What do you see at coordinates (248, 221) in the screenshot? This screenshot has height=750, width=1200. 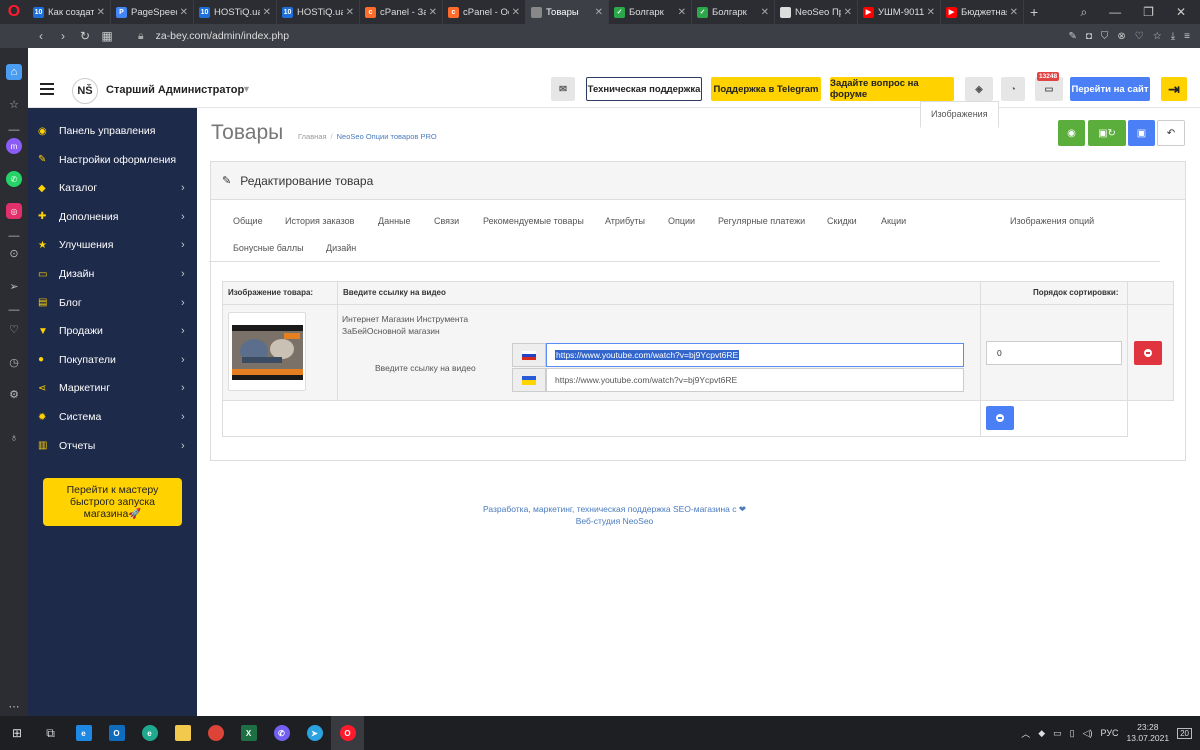 I see `product-tab: Общие` at bounding box center [248, 221].